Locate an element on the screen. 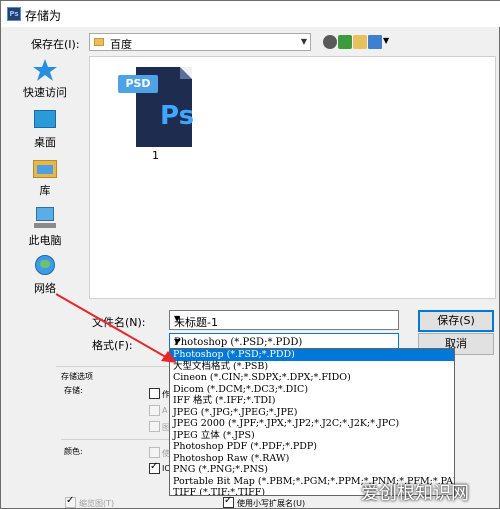  save-options-title: 存储选项 is located at coordinates (77, 376).